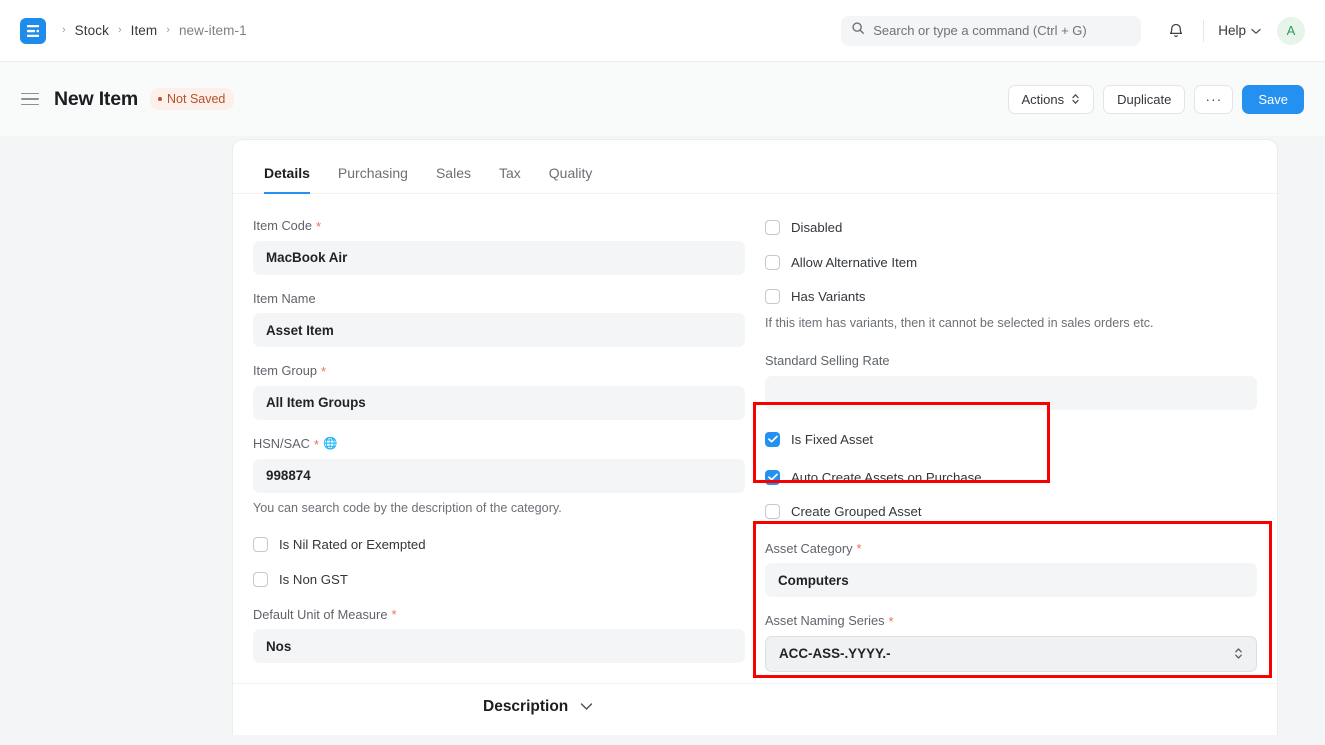 The height and width of the screenshot is (745, 1325). Describe the element at coordinates (1291, 30) in the screenshot. I see `avatar: A` at that location.